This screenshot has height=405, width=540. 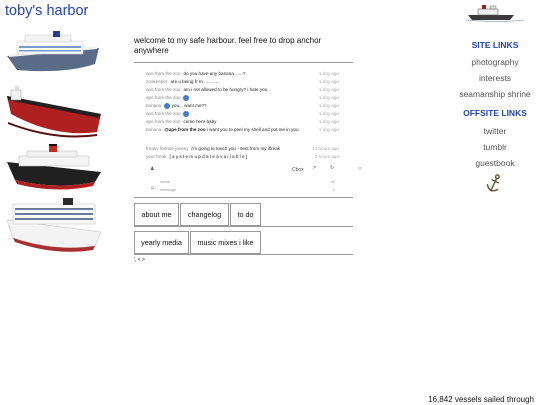 What do you see at coordinates (495, 147) in the screenshot?
I see `tumblr-link: tumblr` at bounding box center [495, 147].